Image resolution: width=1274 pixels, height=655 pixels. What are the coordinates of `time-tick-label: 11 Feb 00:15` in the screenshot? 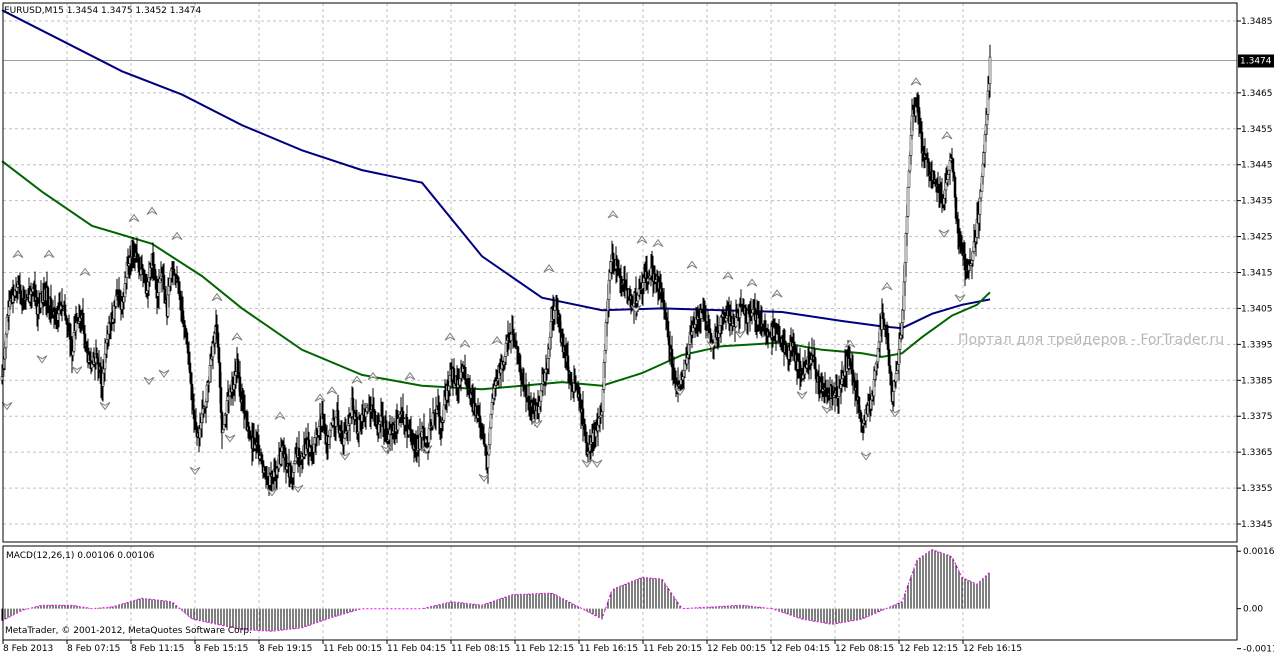 It's located at (352, 649).